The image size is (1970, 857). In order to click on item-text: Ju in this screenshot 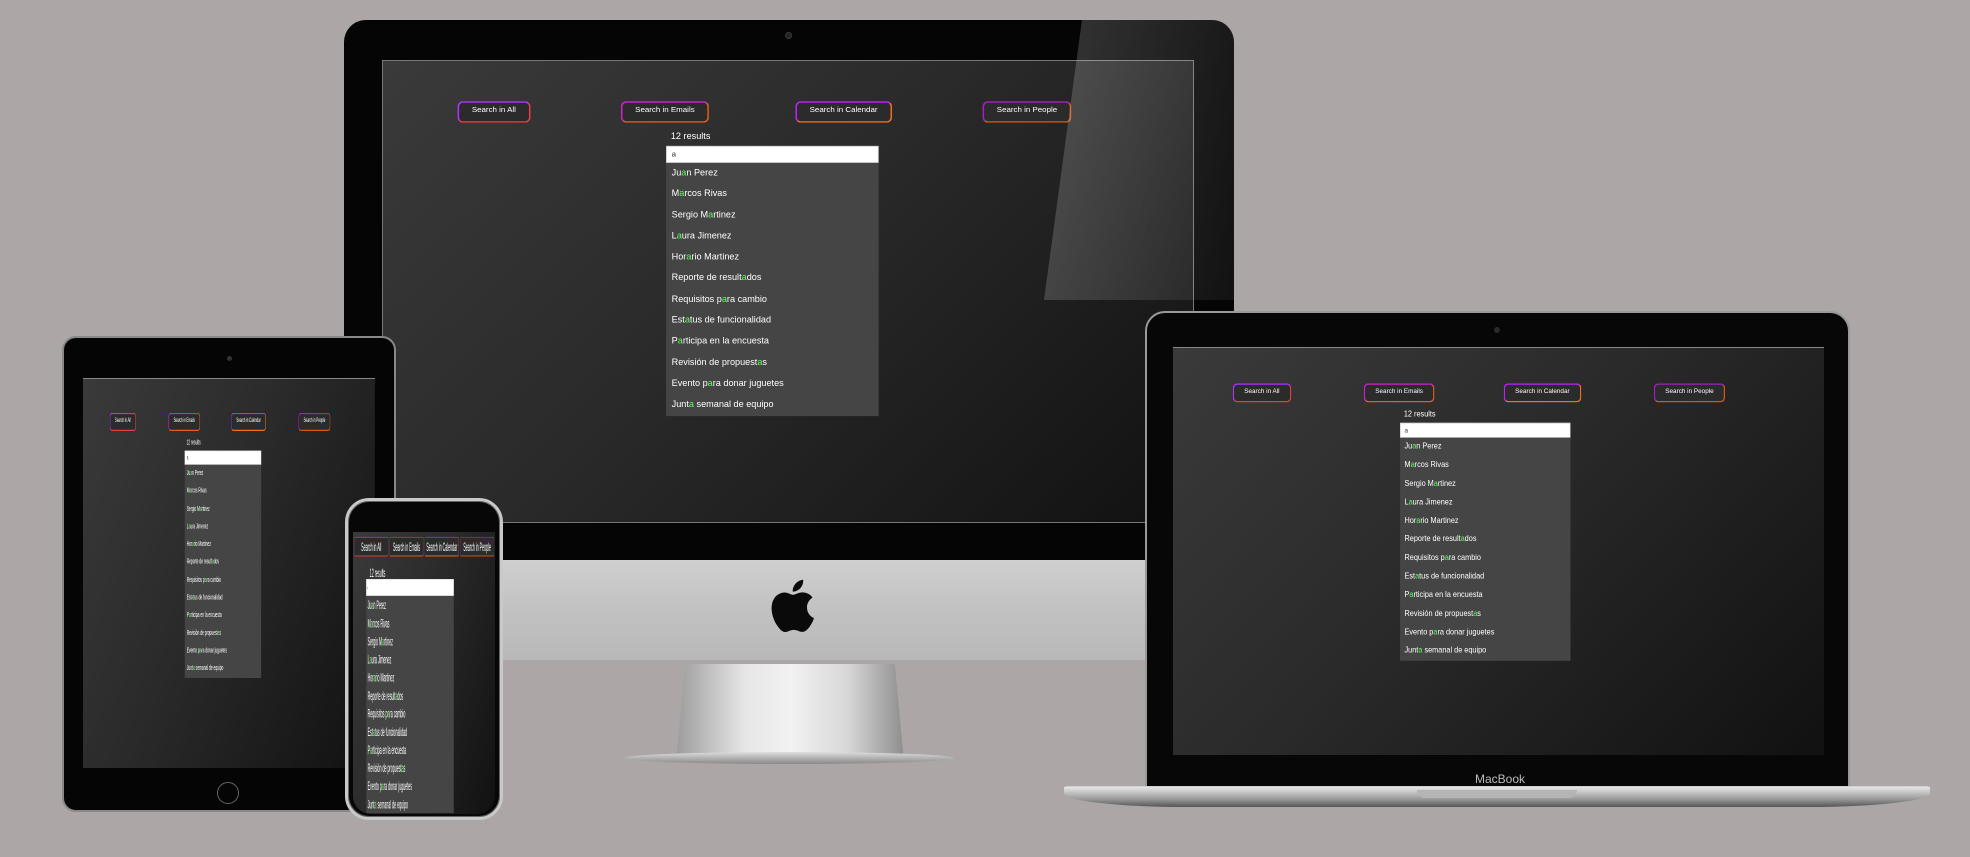, I will do `click(1408, 446)`.